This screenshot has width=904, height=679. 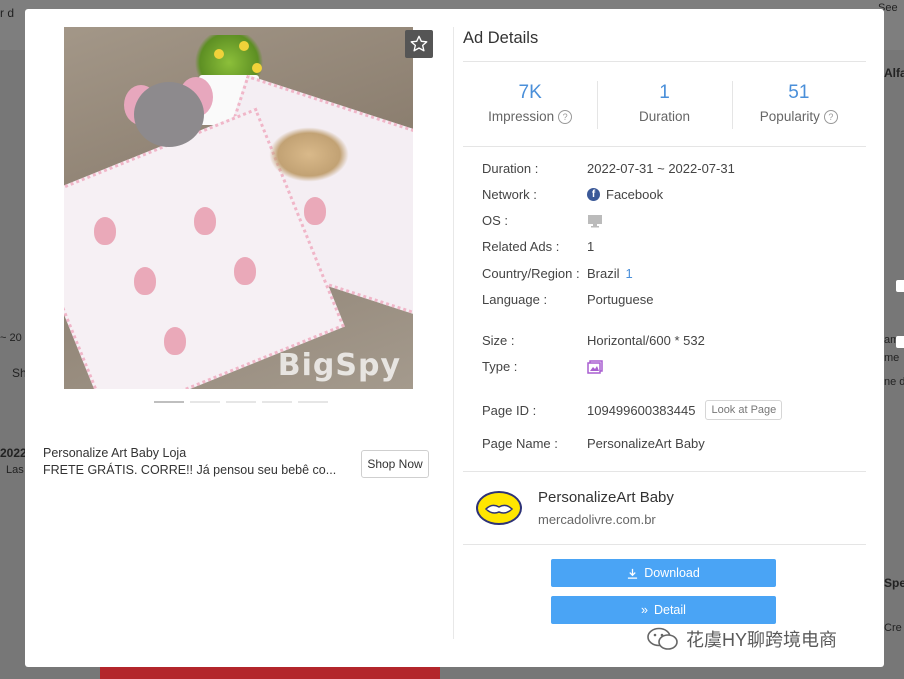 I want to click on detail-row-os: OS :, so click(x=542, y=220).